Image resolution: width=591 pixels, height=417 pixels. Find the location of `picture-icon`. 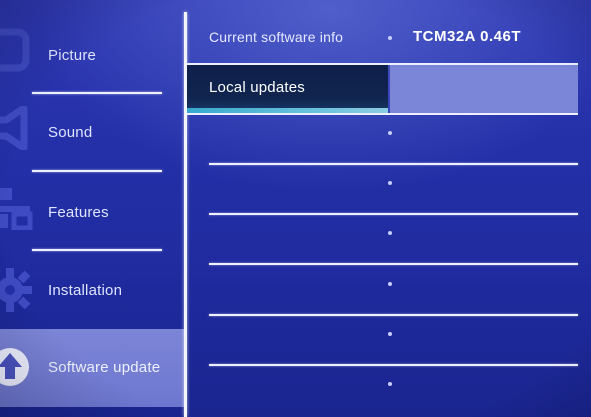

picture-icon is located at coordinates (15, 50).